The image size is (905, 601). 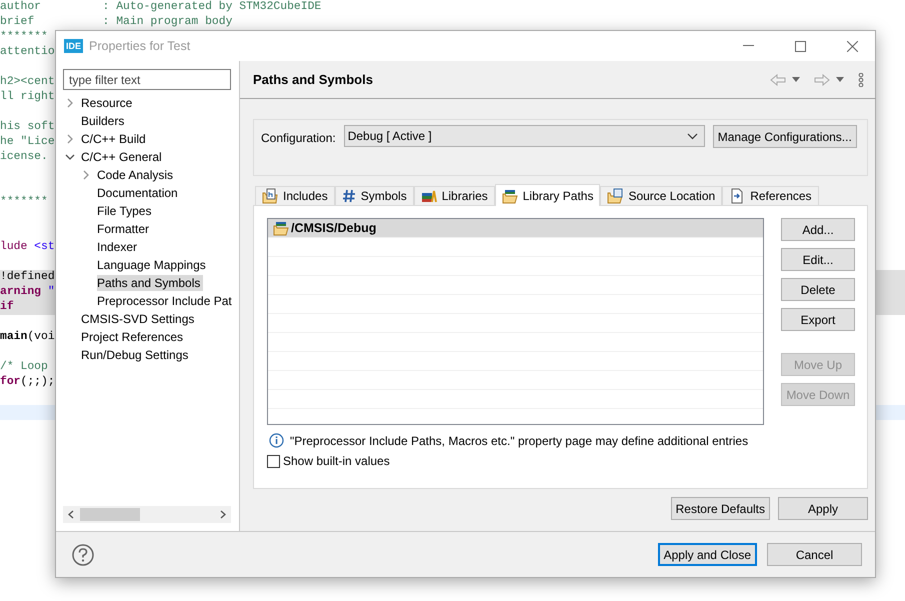 What do you see at coordinates (41, 337) in the screenshot?
I see `code-text: (voi` at bounding box center [41, 337].